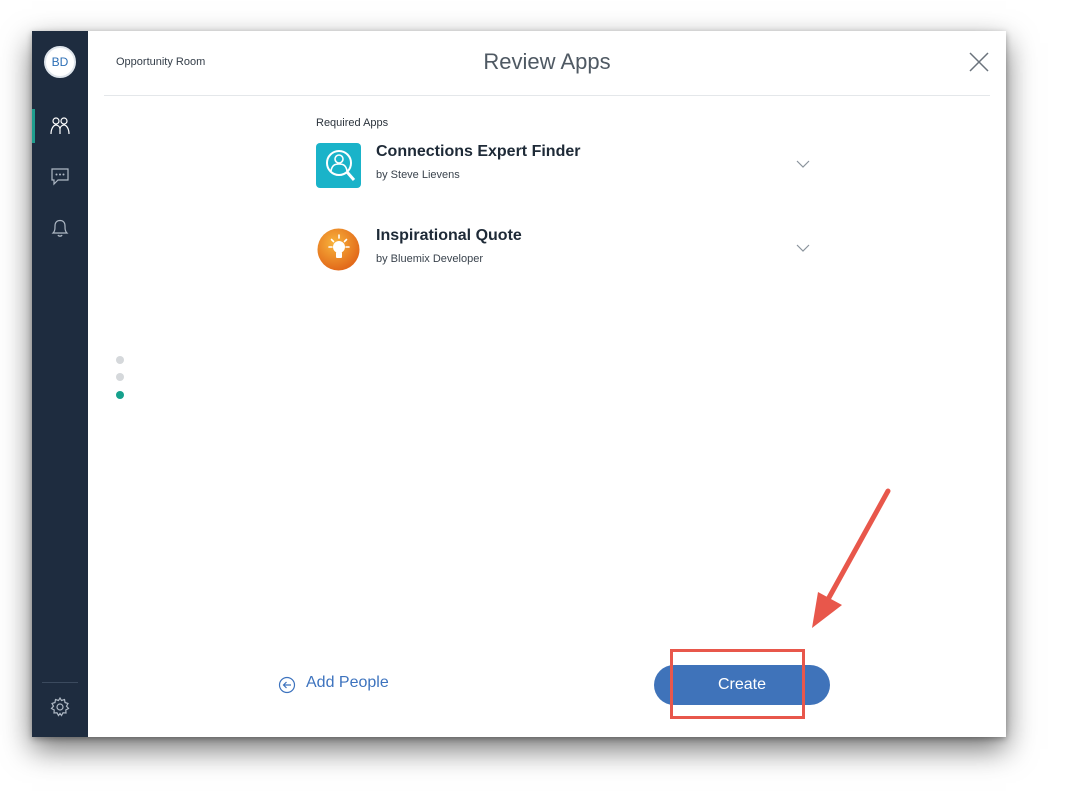 The width and height of the screenshot is (1070, 802). What do you see at coordinates (60, 62) in the screenshot?
I see `avatar: BD` at bounding box center [60, 62].